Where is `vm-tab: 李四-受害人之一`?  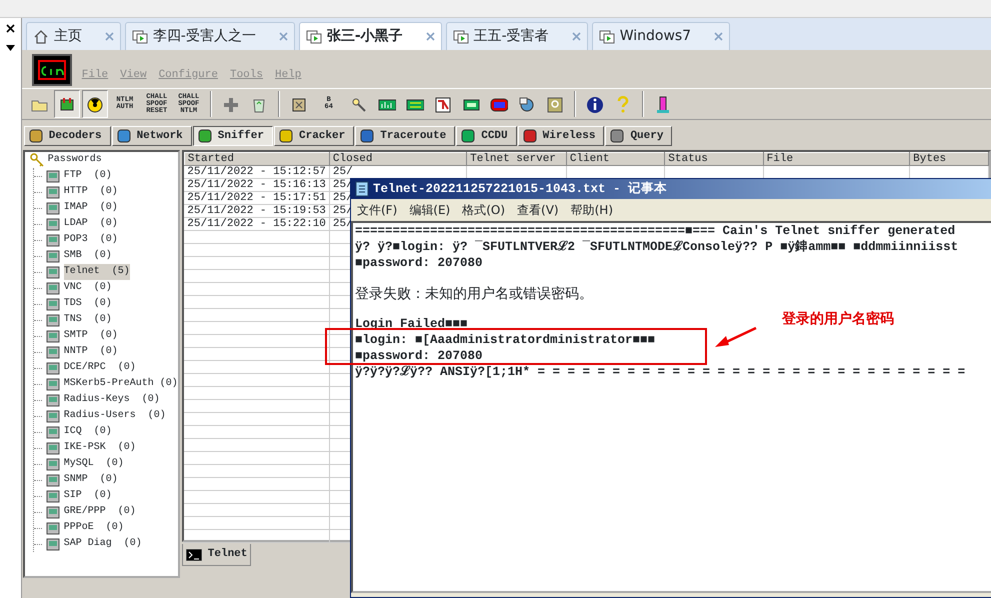
vm-tab: 李四-受害人之一 is located at coordinates (209, 36).